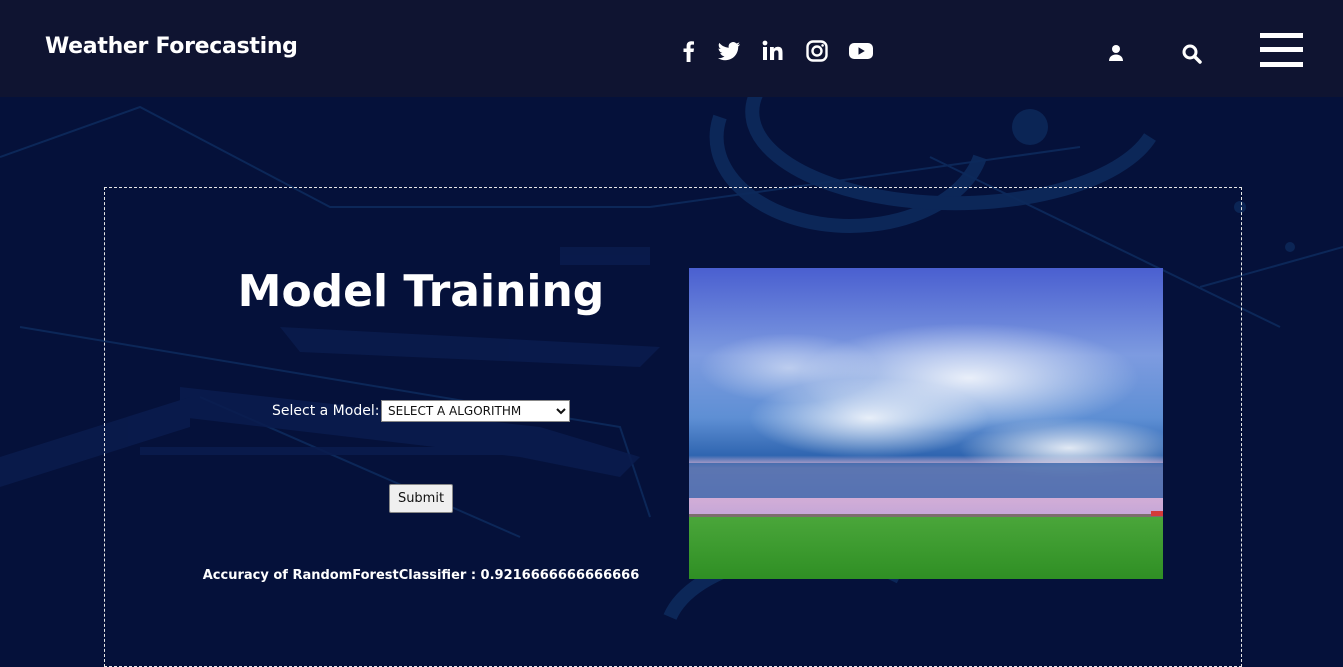  Describe the element at coordinates (326, 411) in the screenshot. I see `model-select-label: Select a Model:` at that location.